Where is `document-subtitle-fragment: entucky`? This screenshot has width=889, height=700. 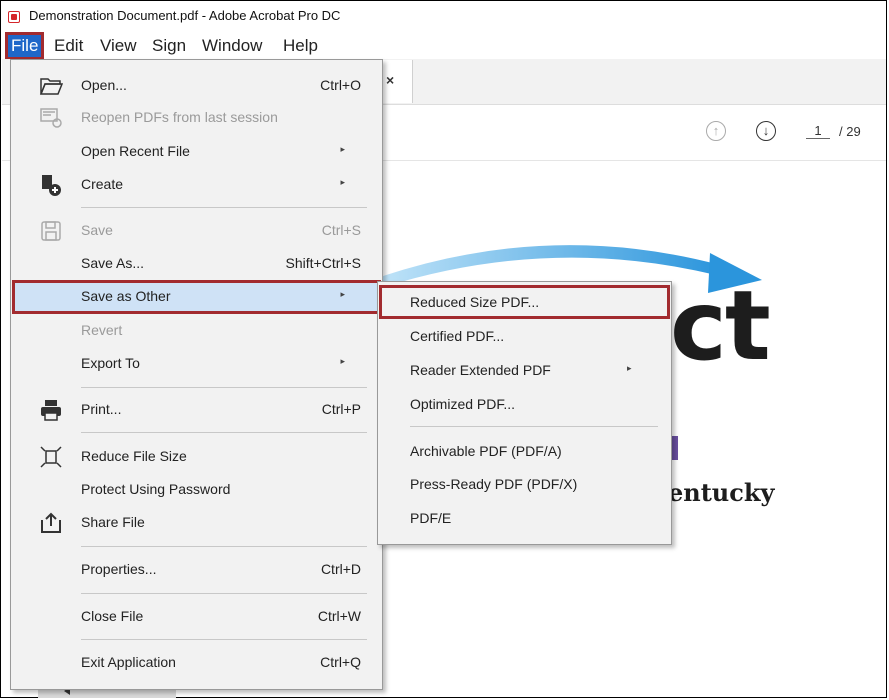 document-subtitle-fragment: entucky is located at coordinates (721, 492).